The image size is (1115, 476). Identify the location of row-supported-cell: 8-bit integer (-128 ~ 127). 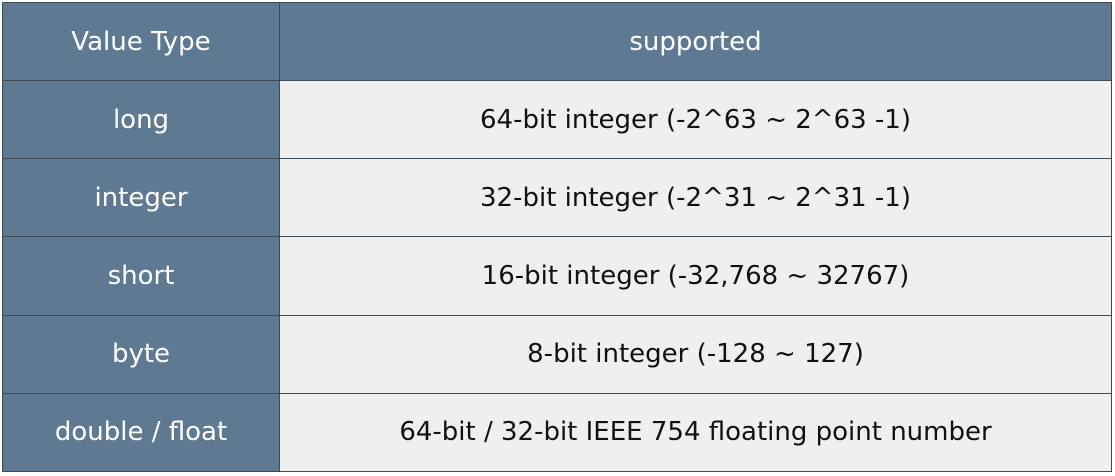
(695, 354).